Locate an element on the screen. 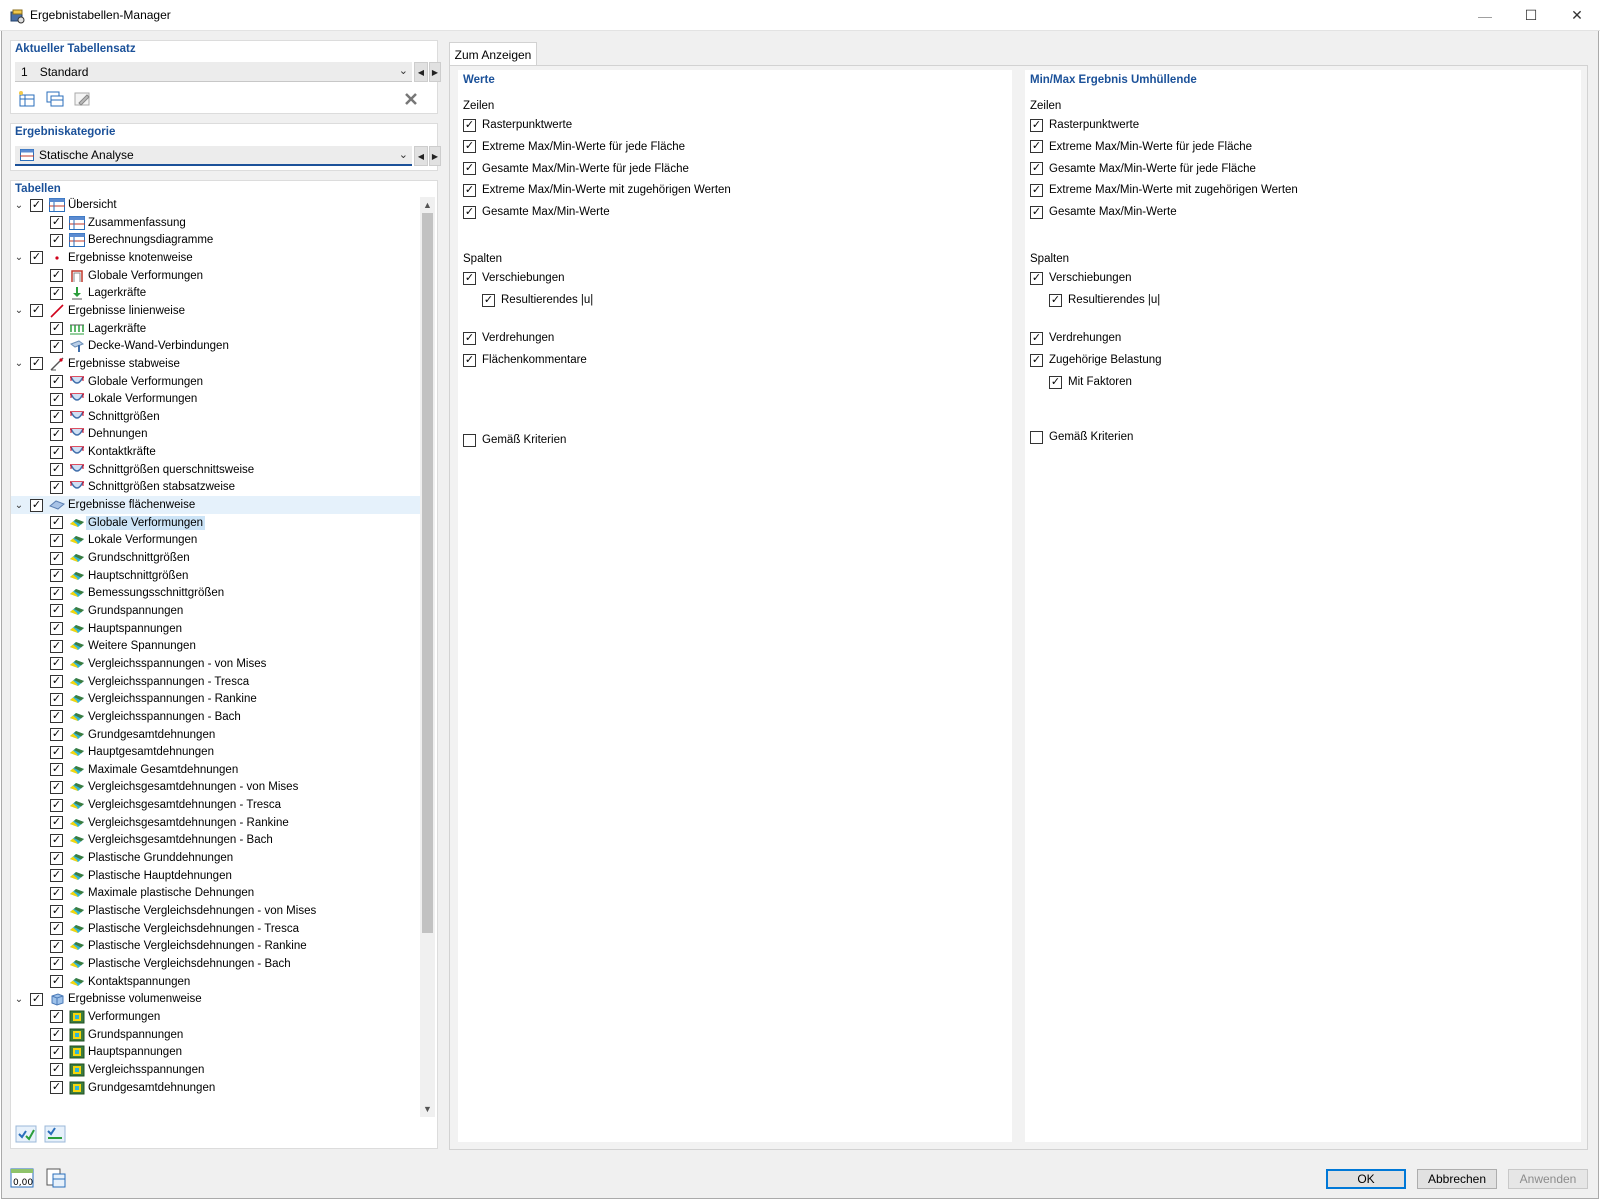 The height and width of the screenshot is (1200, 1600). maximize-button: ☐ is located at coordinates (1531, 15).